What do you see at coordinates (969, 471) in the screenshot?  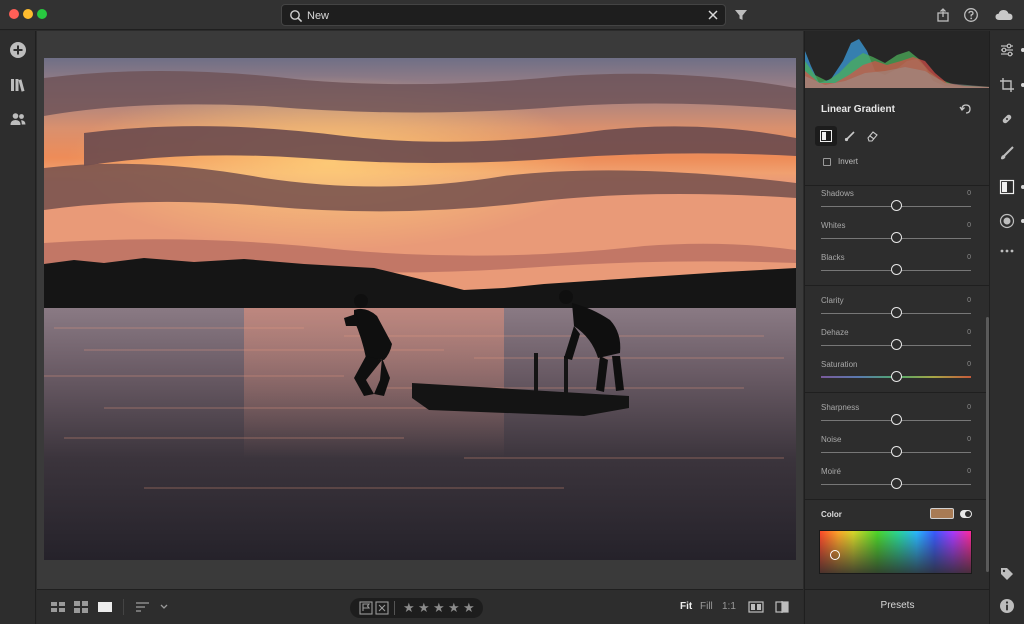 I see `slider-value-moire: 0` at bounding box center [969, 471].